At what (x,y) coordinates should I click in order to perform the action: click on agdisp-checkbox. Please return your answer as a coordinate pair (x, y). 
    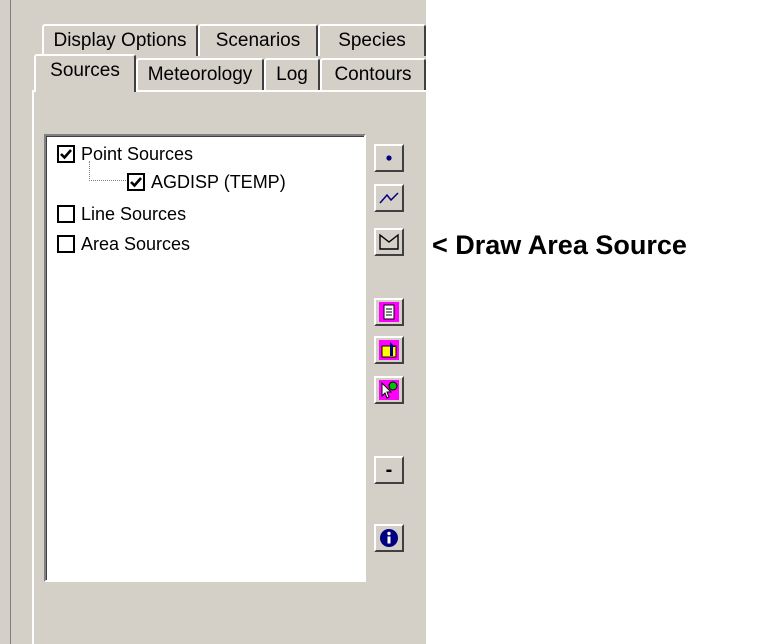
    Looking at the image, I should click on (136, 182).